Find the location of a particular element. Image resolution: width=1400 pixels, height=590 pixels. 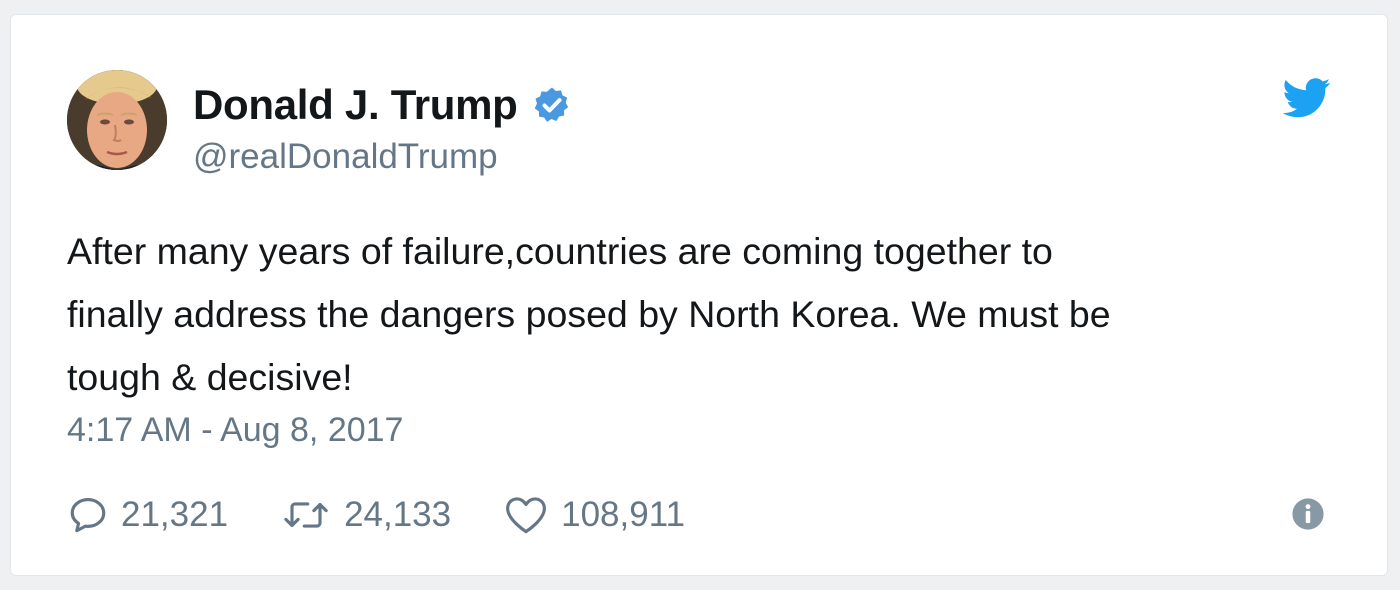

like-count: 108,911 is located at coordinates (623, 514).